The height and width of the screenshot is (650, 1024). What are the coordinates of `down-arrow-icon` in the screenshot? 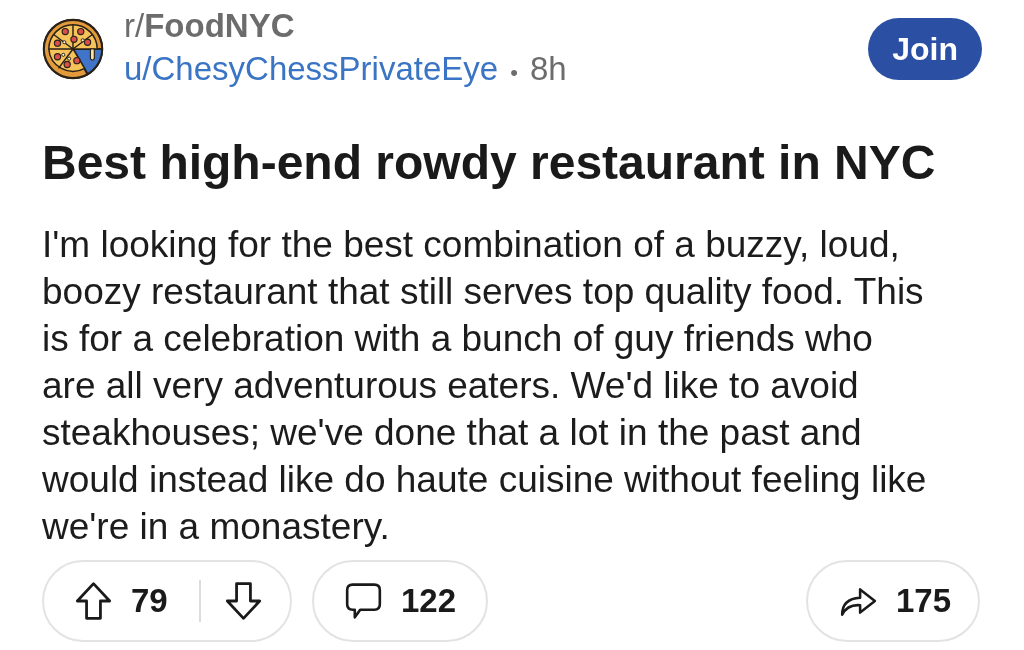 It's located at (243, 601).